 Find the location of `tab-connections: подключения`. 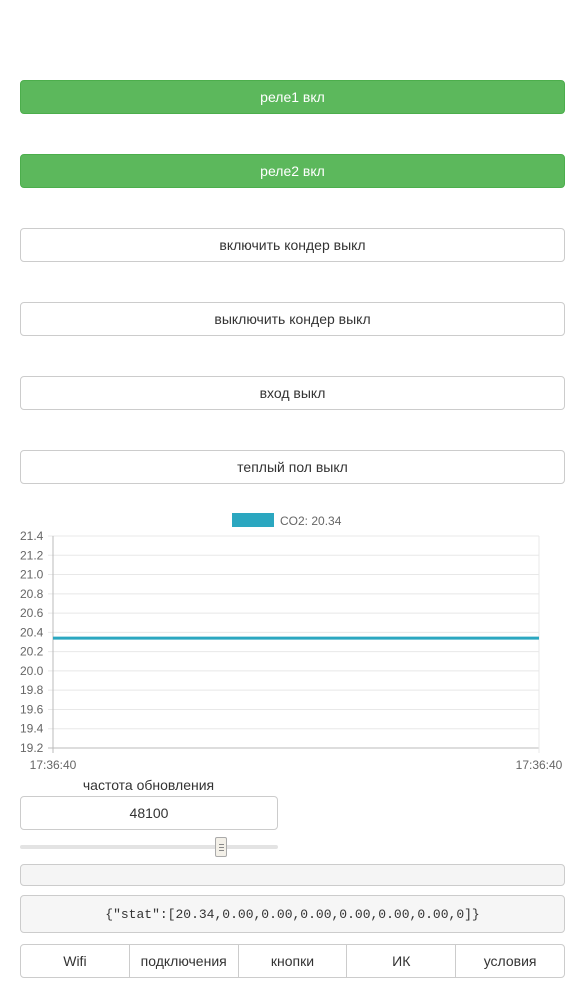

tab-connections: подключения is located at coordinates (183, 961).